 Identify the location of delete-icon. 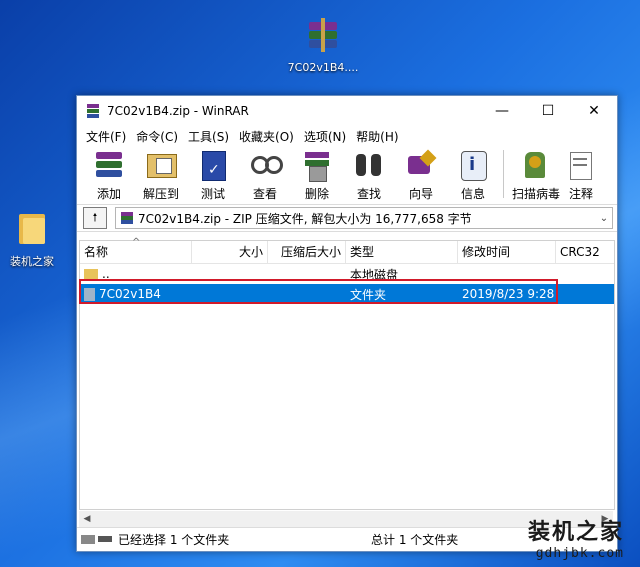
(317, 165).